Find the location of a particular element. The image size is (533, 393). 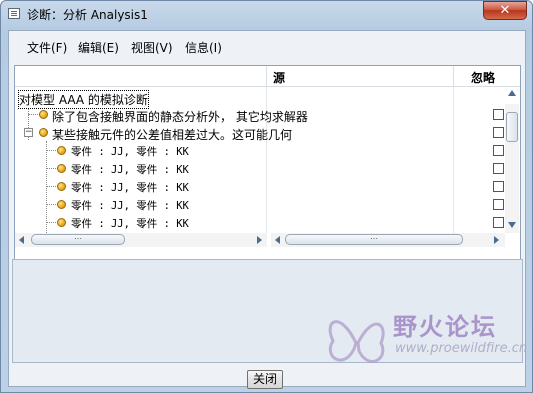

menu-file: 文件(F) is located at coordinates (47, 47).